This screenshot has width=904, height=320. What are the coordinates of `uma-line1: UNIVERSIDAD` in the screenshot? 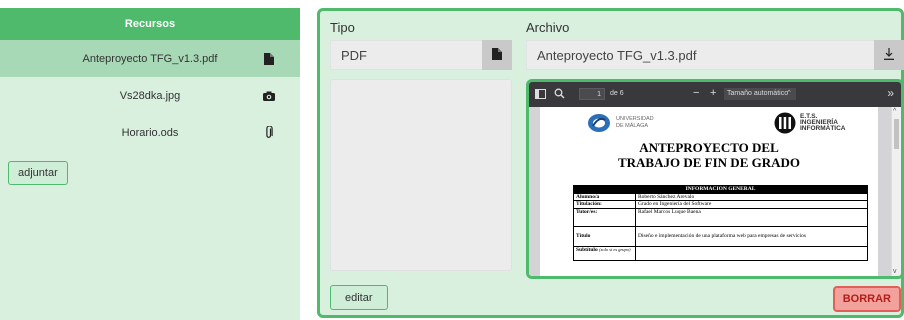 It's located at (635, 119).